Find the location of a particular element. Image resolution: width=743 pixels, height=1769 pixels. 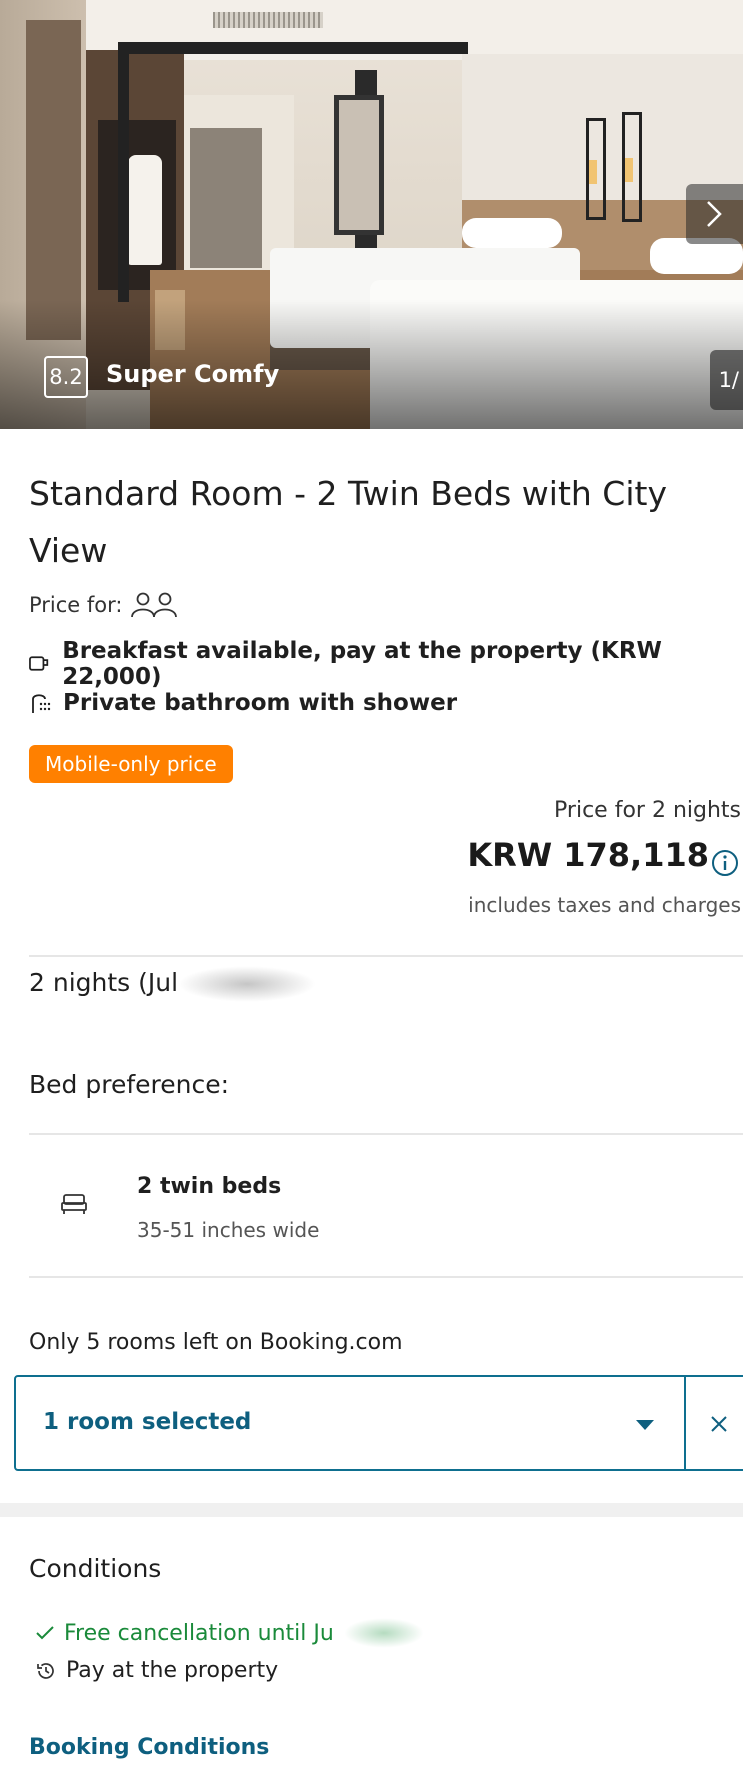

photo-door is located at coordinates (226, 198).